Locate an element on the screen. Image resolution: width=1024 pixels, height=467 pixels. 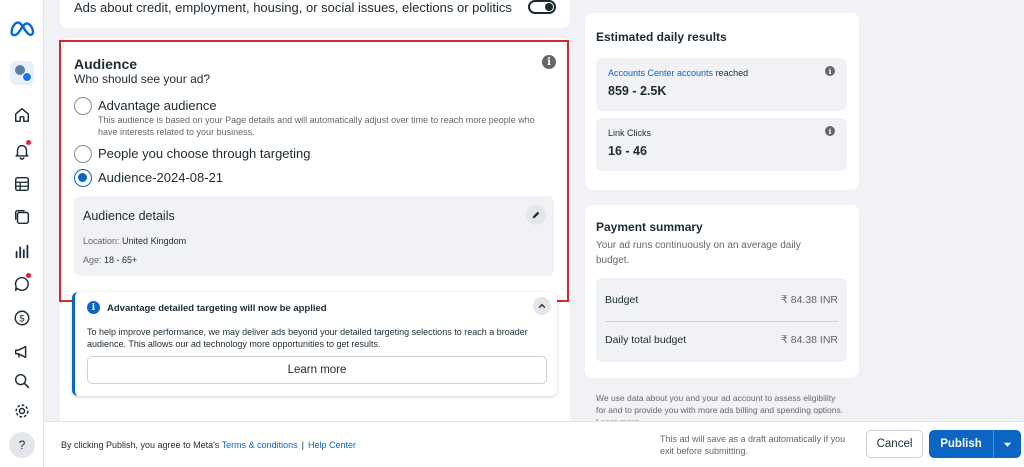
location-value: United Kingdom is located at coordinates (154, 241).